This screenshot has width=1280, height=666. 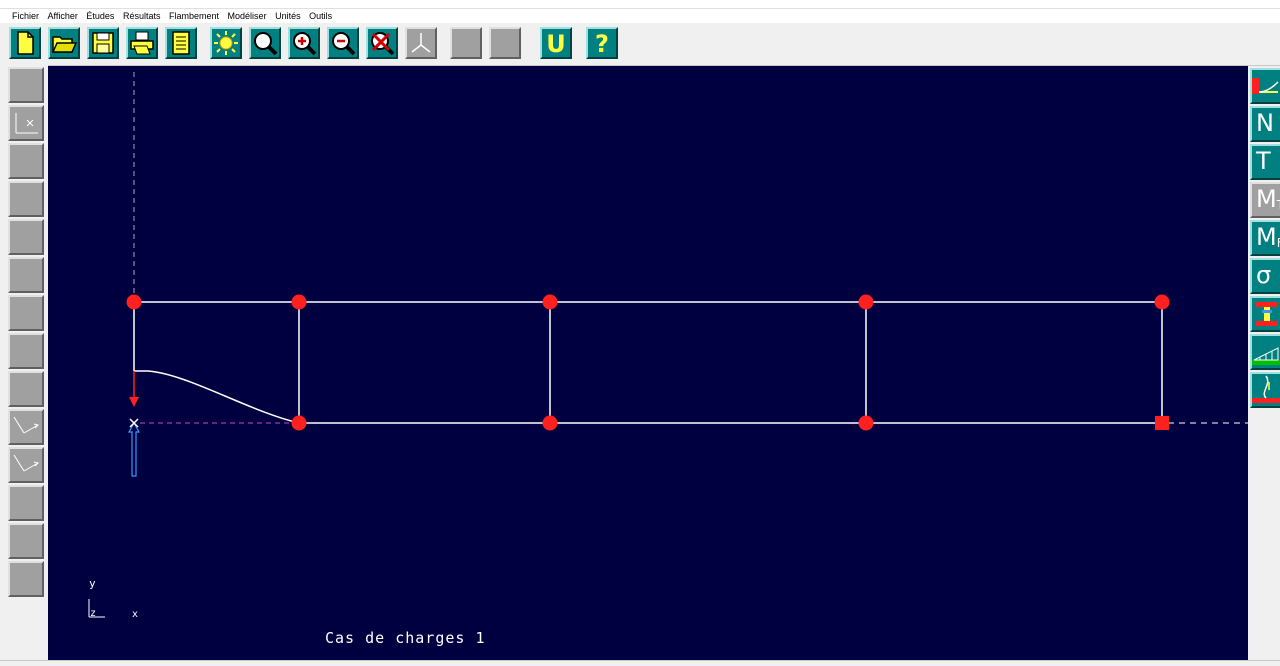 I want to click on open-folder-icon, so click(x=64, y=44).